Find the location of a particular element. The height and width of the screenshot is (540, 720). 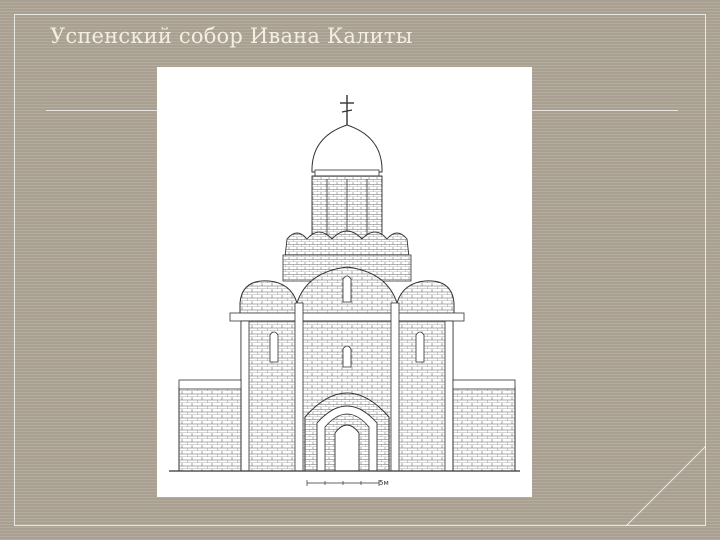

scale-label: 5м is located at coordinates (384, 483).